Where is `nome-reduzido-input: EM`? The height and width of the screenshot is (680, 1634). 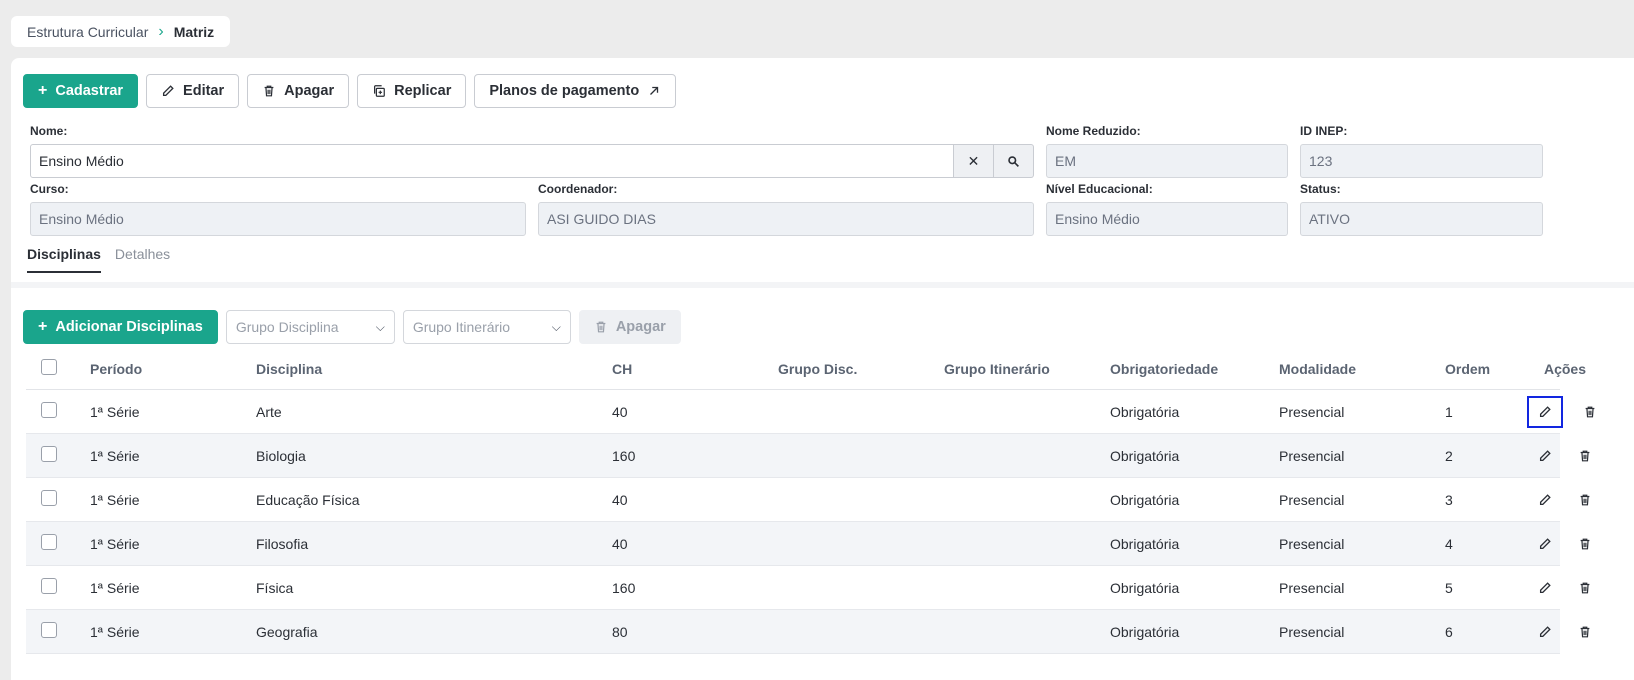 nome-reduzido-input: EM is located at coordinates (1167, 161).